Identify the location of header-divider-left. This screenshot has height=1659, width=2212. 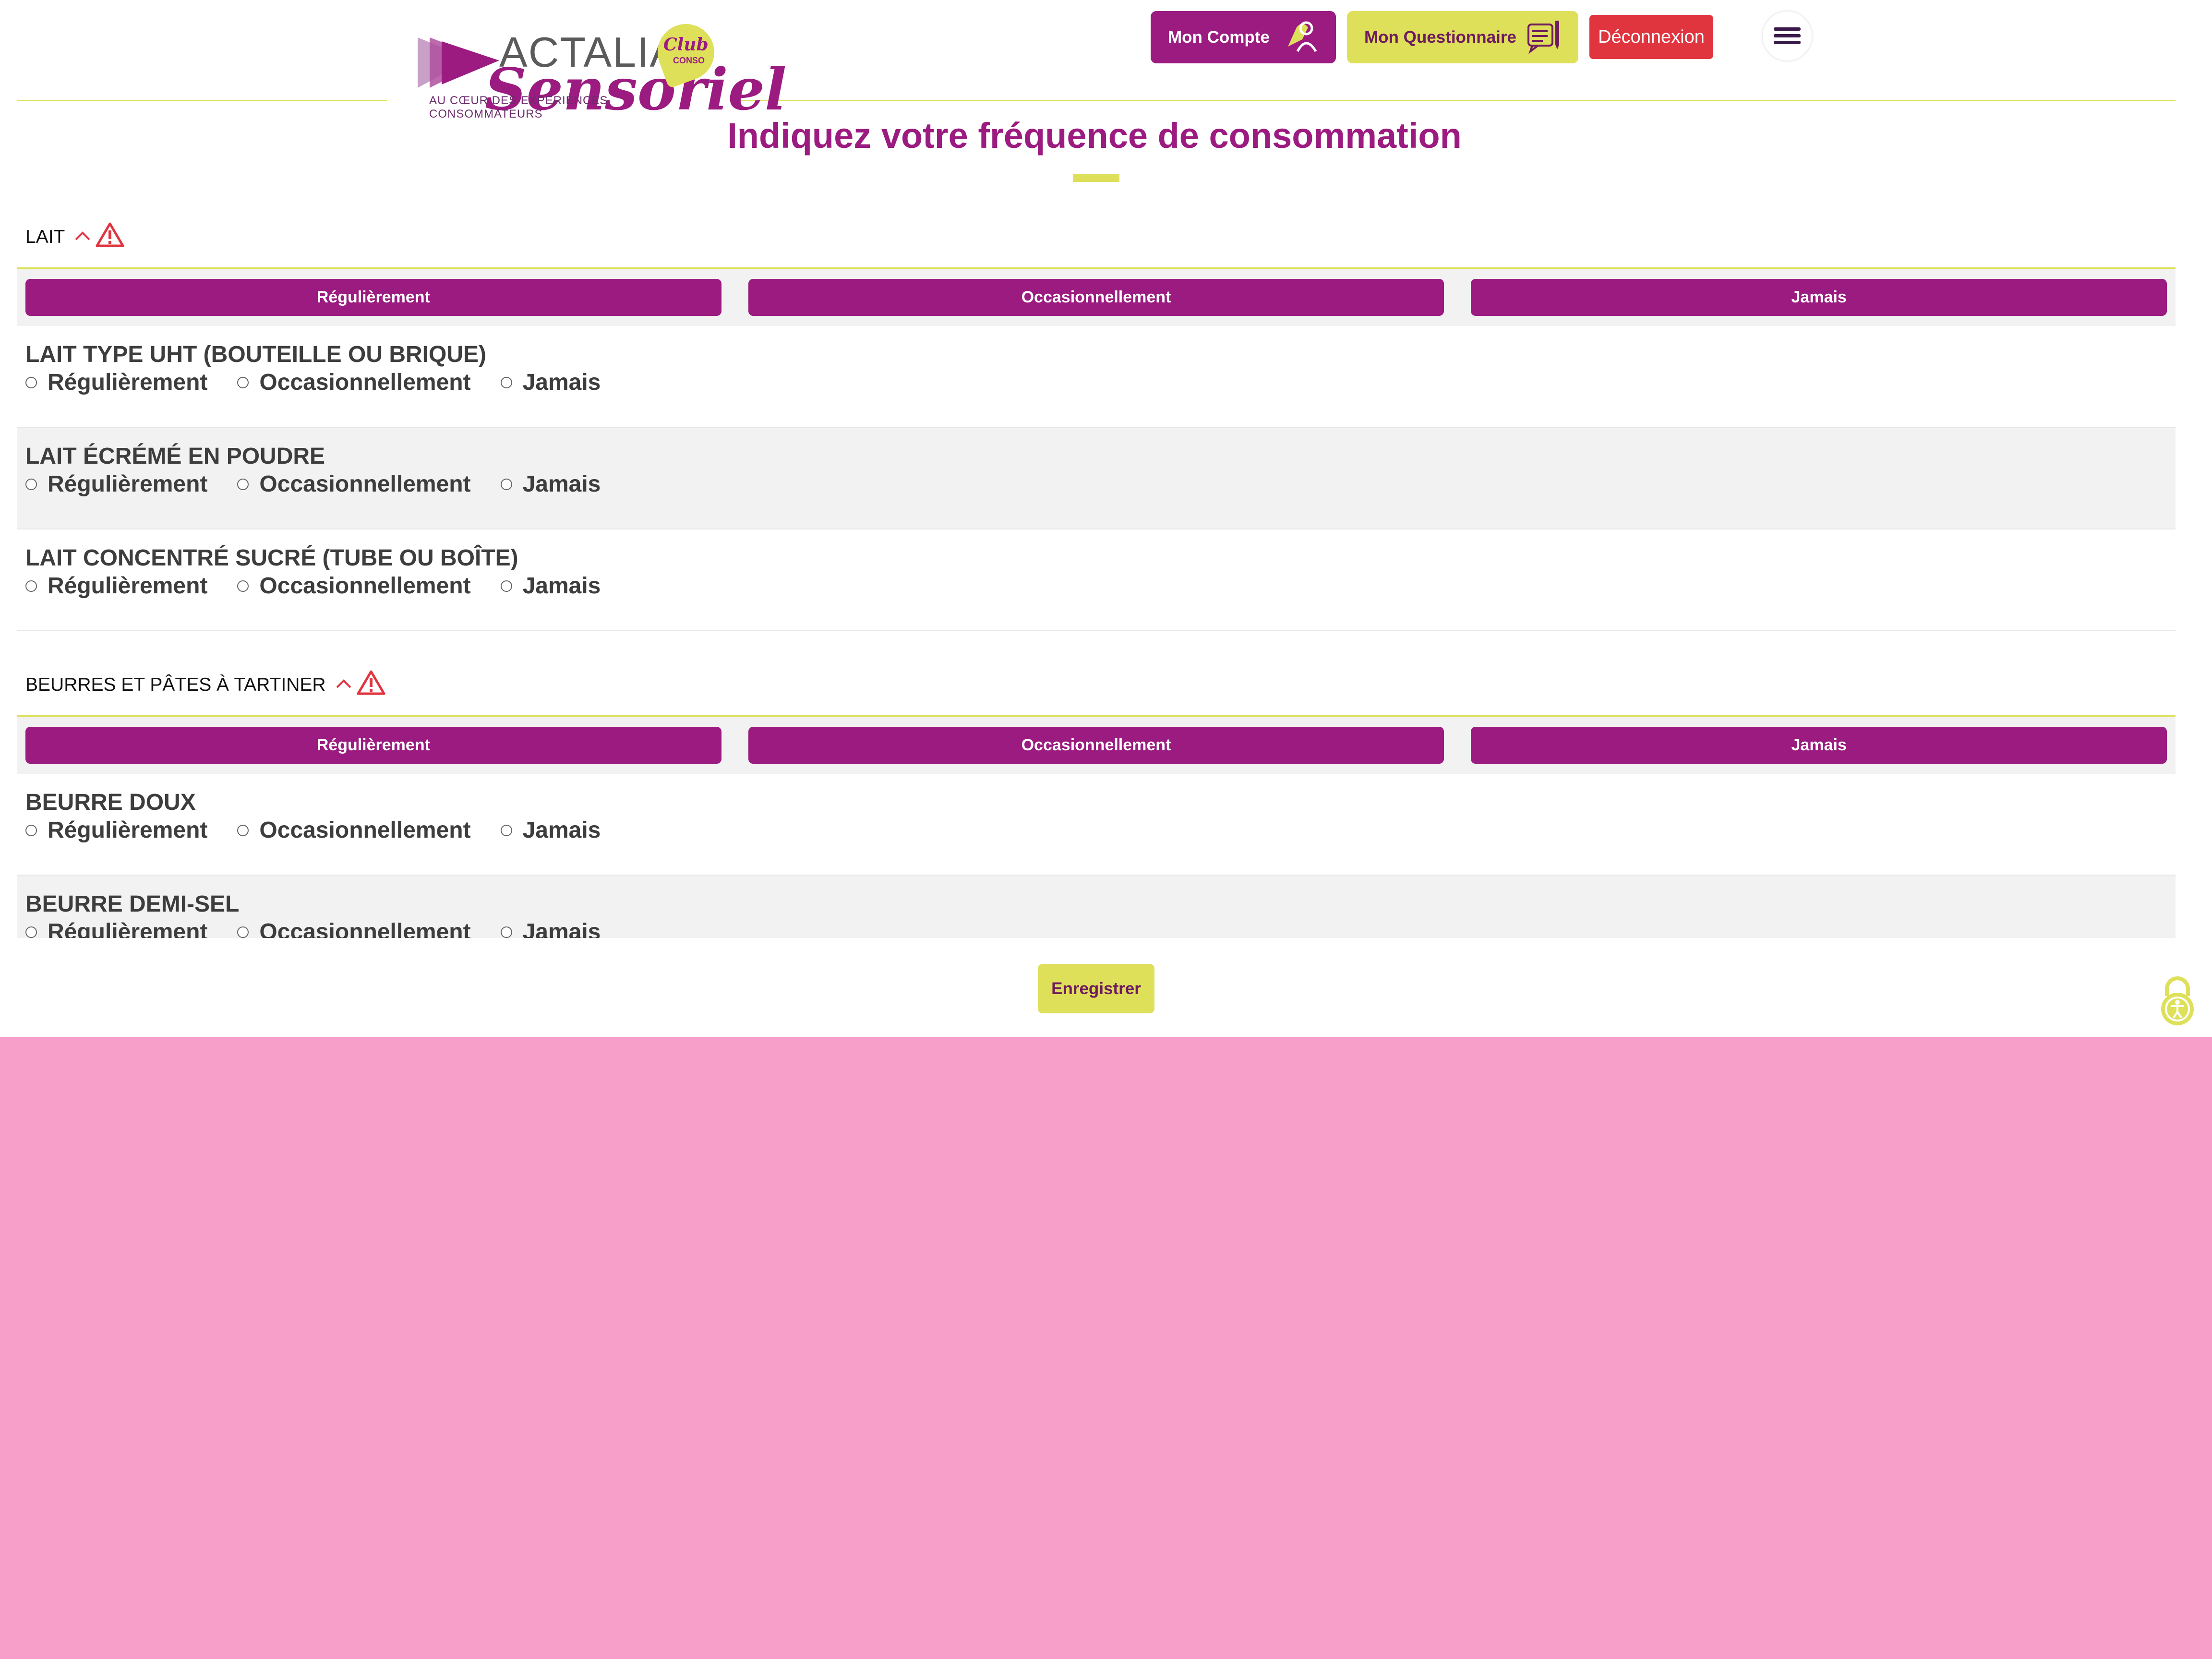
(202, 100).